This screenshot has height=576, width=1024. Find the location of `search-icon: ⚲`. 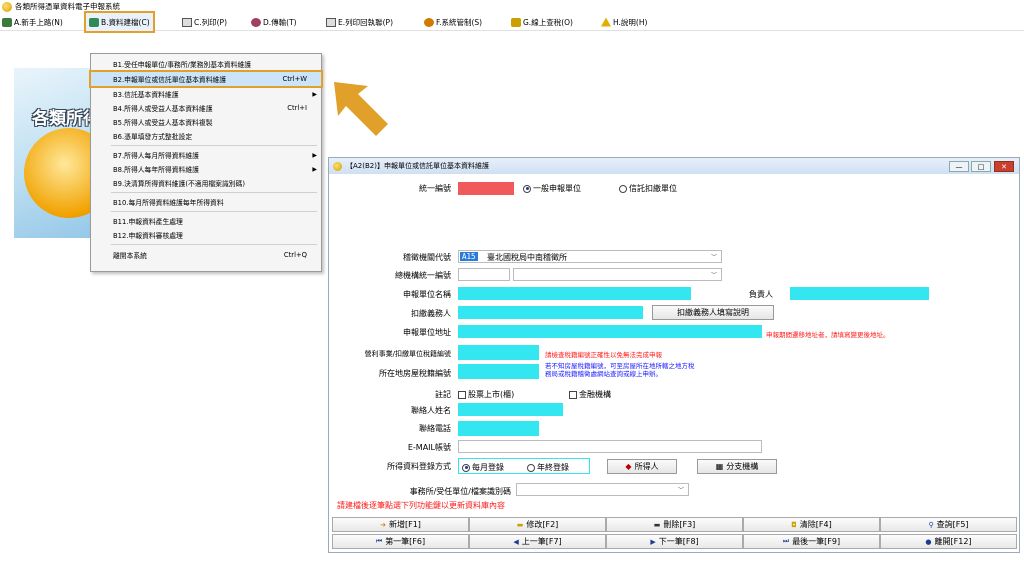

search-icon: ⚲ is located at coordinates (931, 524).